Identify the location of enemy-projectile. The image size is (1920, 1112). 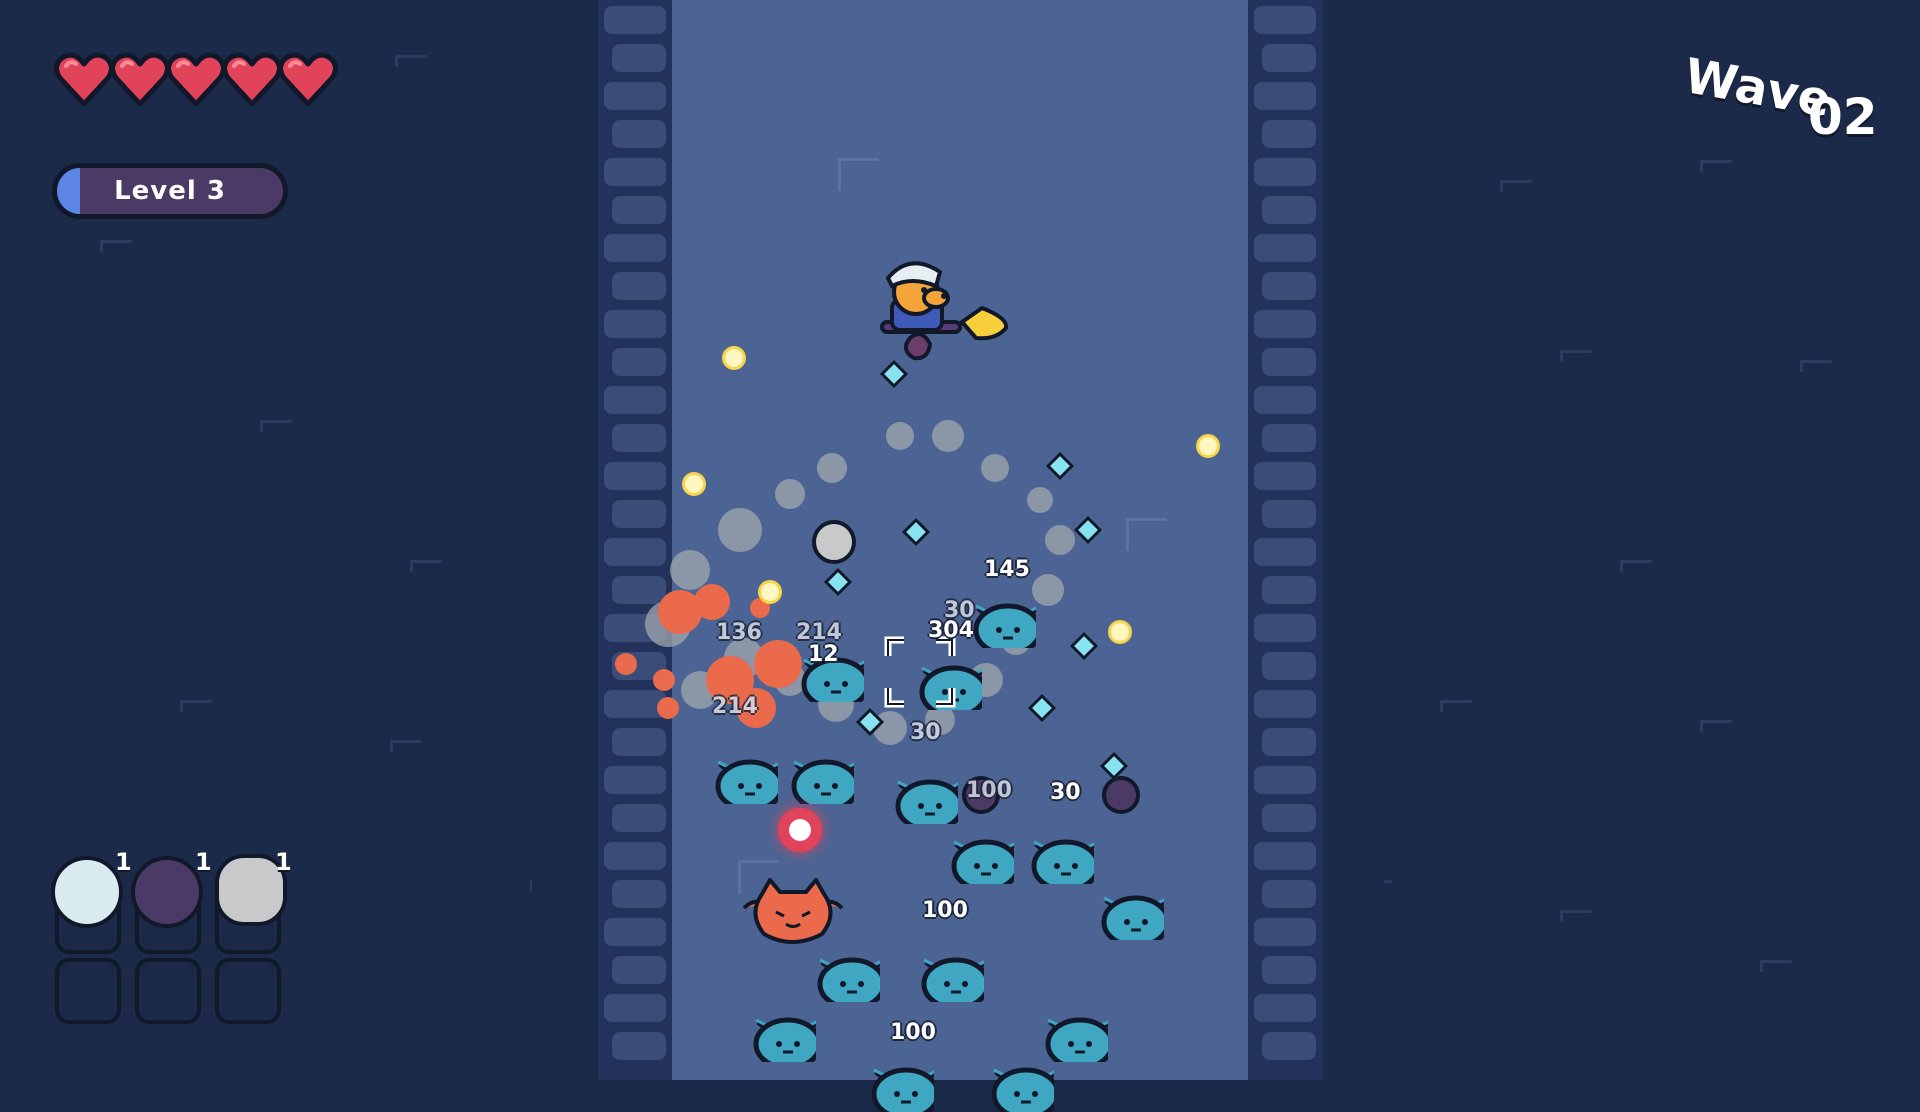
(800, 830).